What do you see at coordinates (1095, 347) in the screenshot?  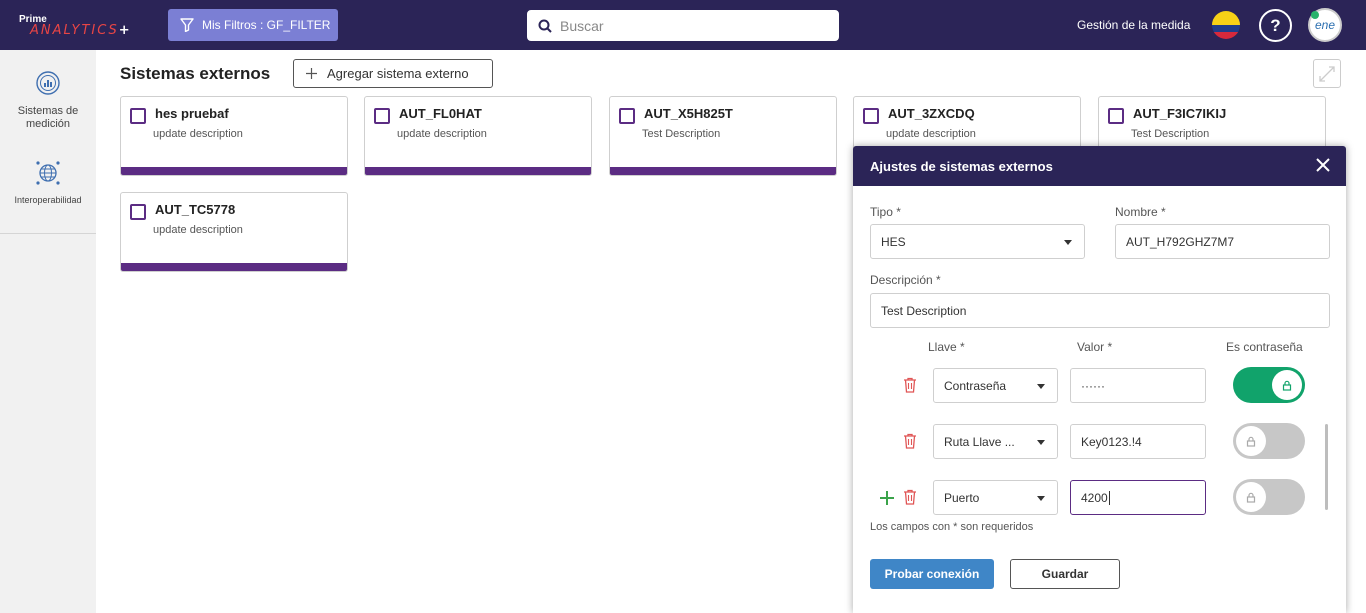 I see `value-column-header: Valor *` at bounding box center [1095, 347].